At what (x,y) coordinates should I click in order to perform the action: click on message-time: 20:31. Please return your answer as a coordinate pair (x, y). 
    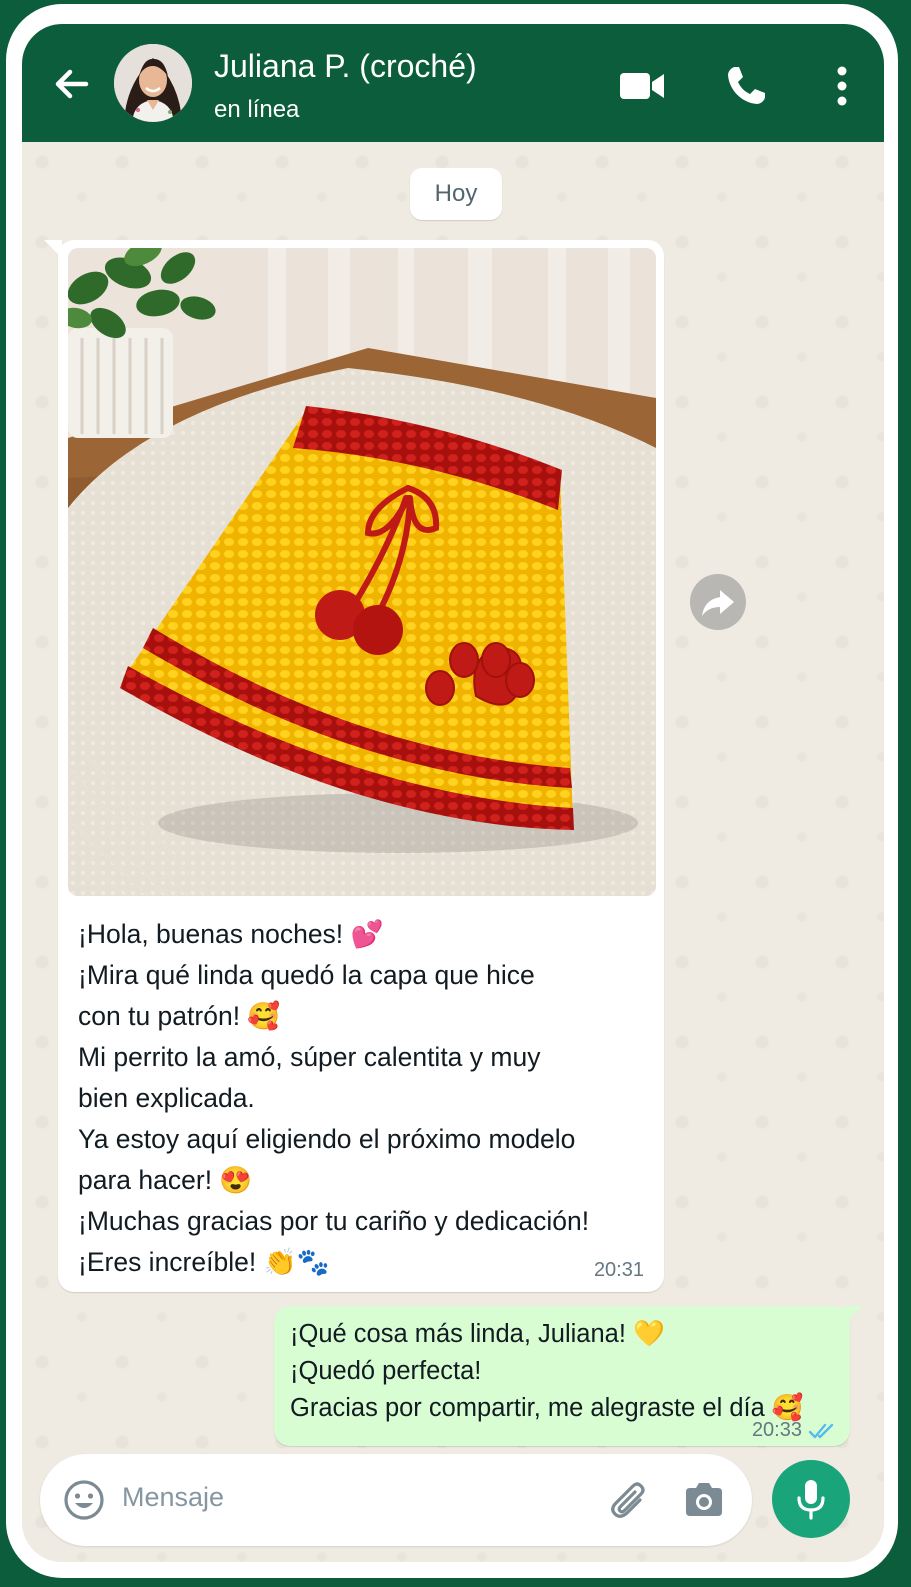
    Looking at the image, I should click on (618, 1270).